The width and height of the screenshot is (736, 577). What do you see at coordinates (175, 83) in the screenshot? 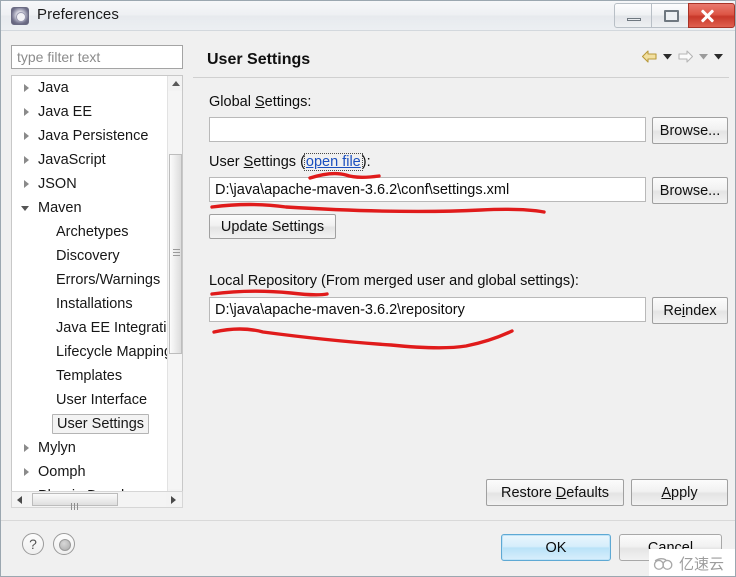
I see `scroll-up-arrow-icon` at bounding box center [175, 83].